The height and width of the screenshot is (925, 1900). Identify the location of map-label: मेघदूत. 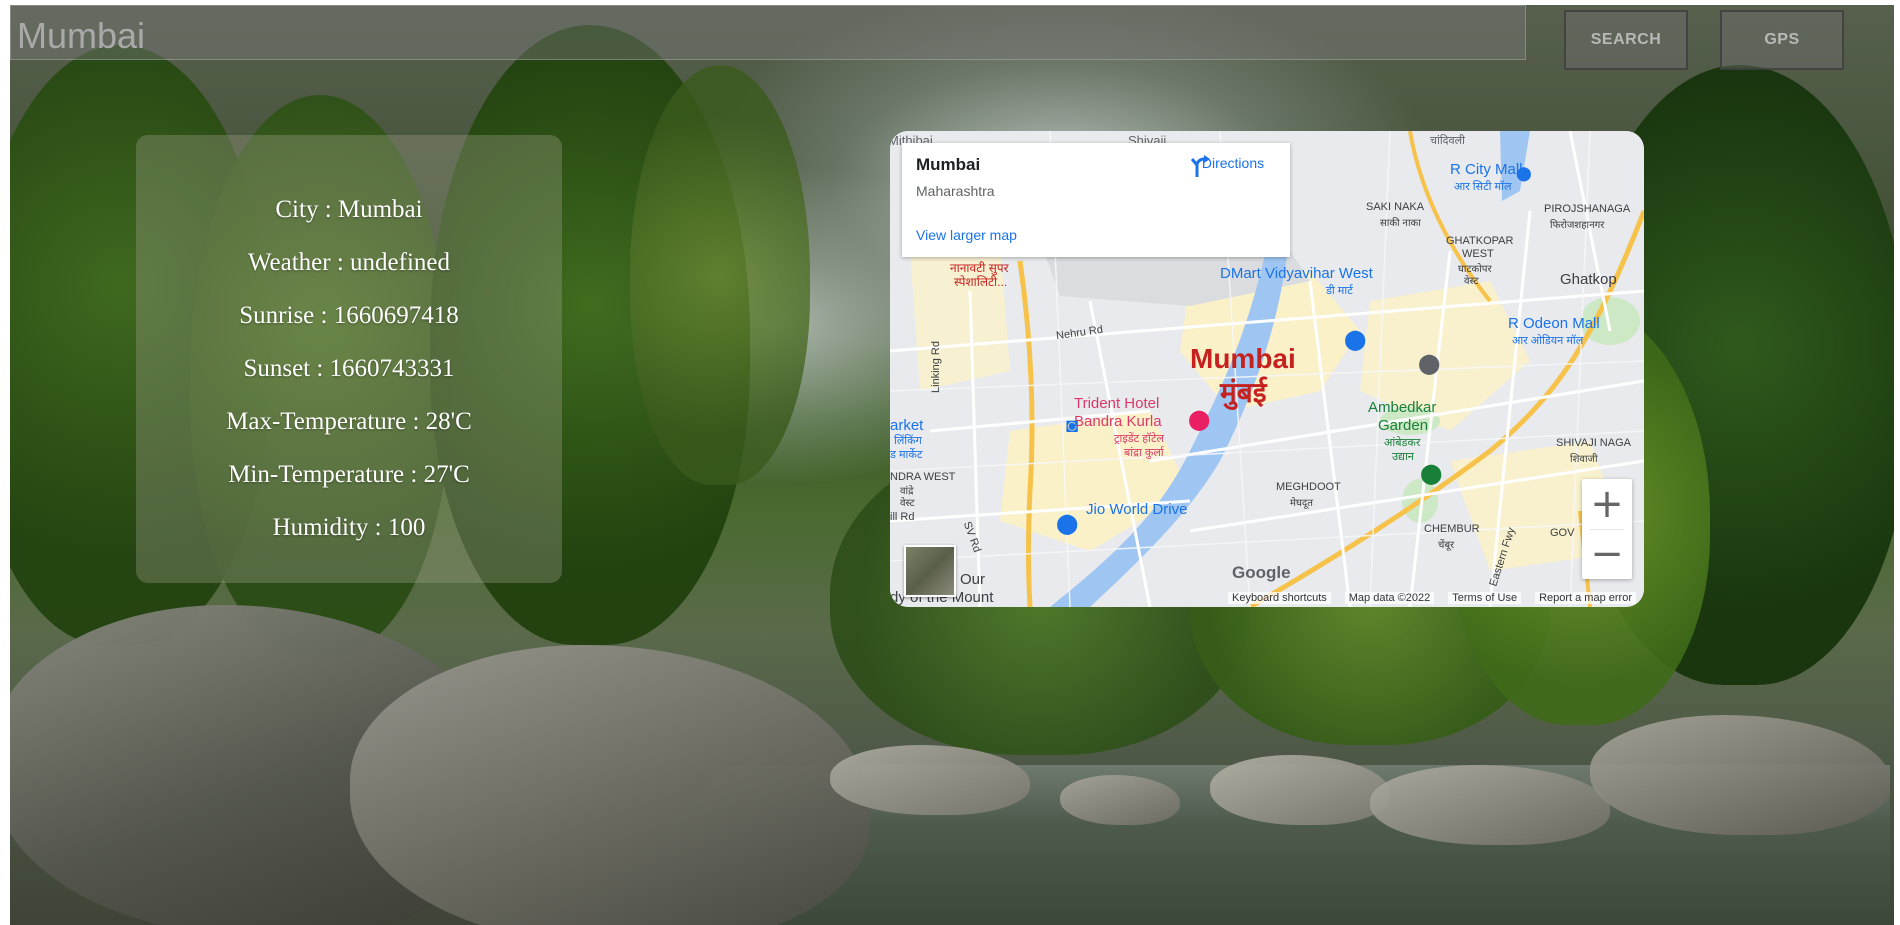
(1301, 503).